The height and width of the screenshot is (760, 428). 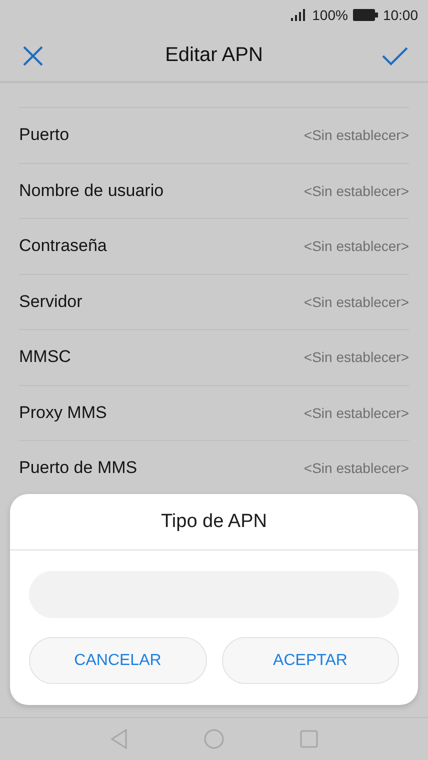 I want to click on setting-label: Contraseña, so click(x=63, y=246).